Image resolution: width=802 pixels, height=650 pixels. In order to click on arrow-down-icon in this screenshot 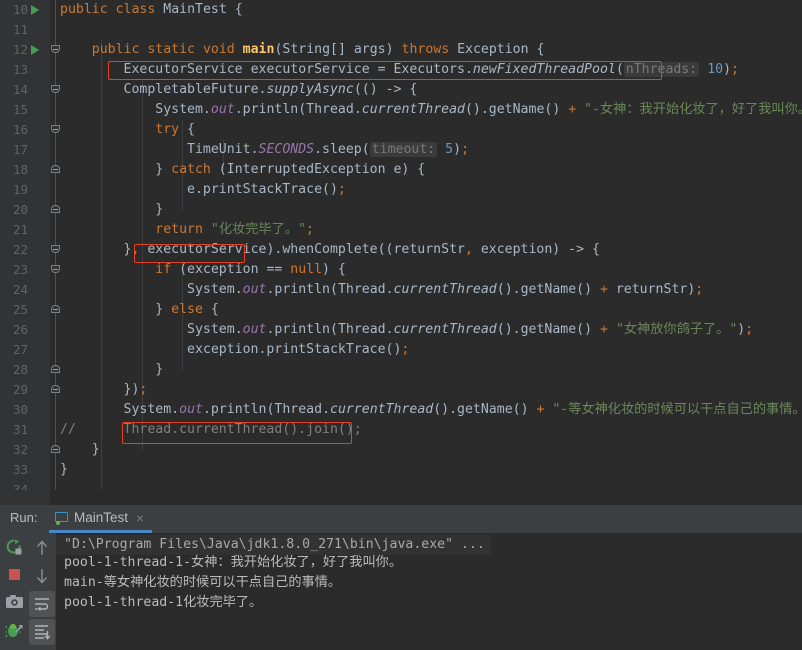, I will do `click(42, 576)`.